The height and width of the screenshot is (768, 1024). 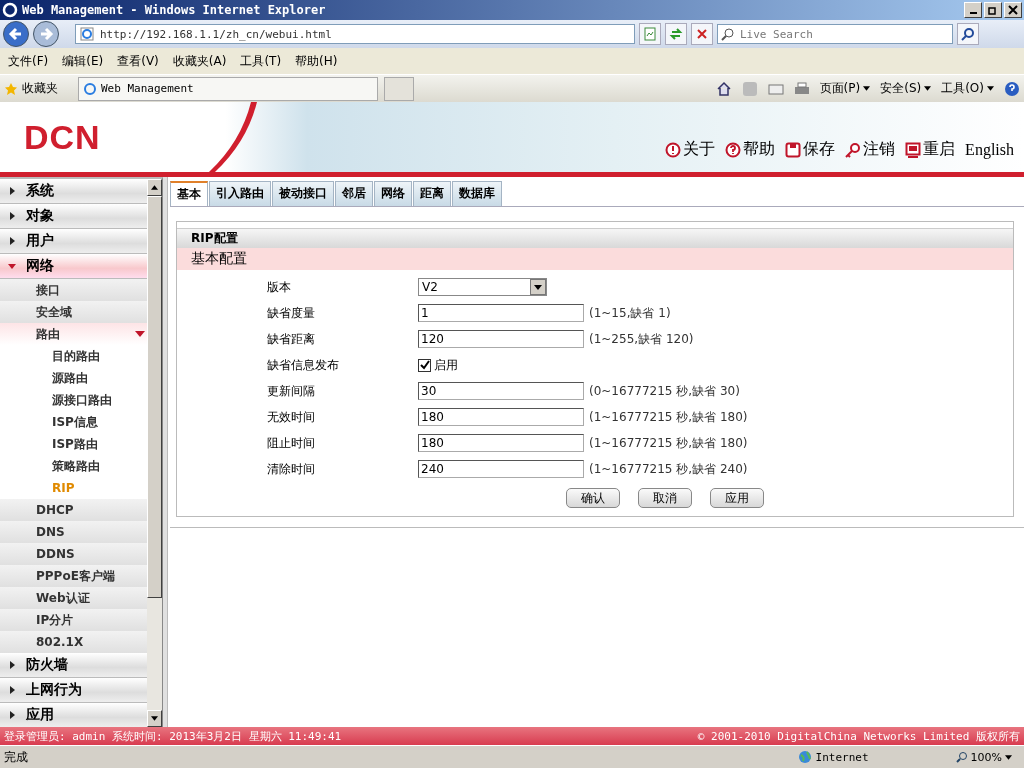 What do you see at coordinates (73, 266) in the screenshot?
I see `sidebar-item: 网络` at bounding box center [73, 266].